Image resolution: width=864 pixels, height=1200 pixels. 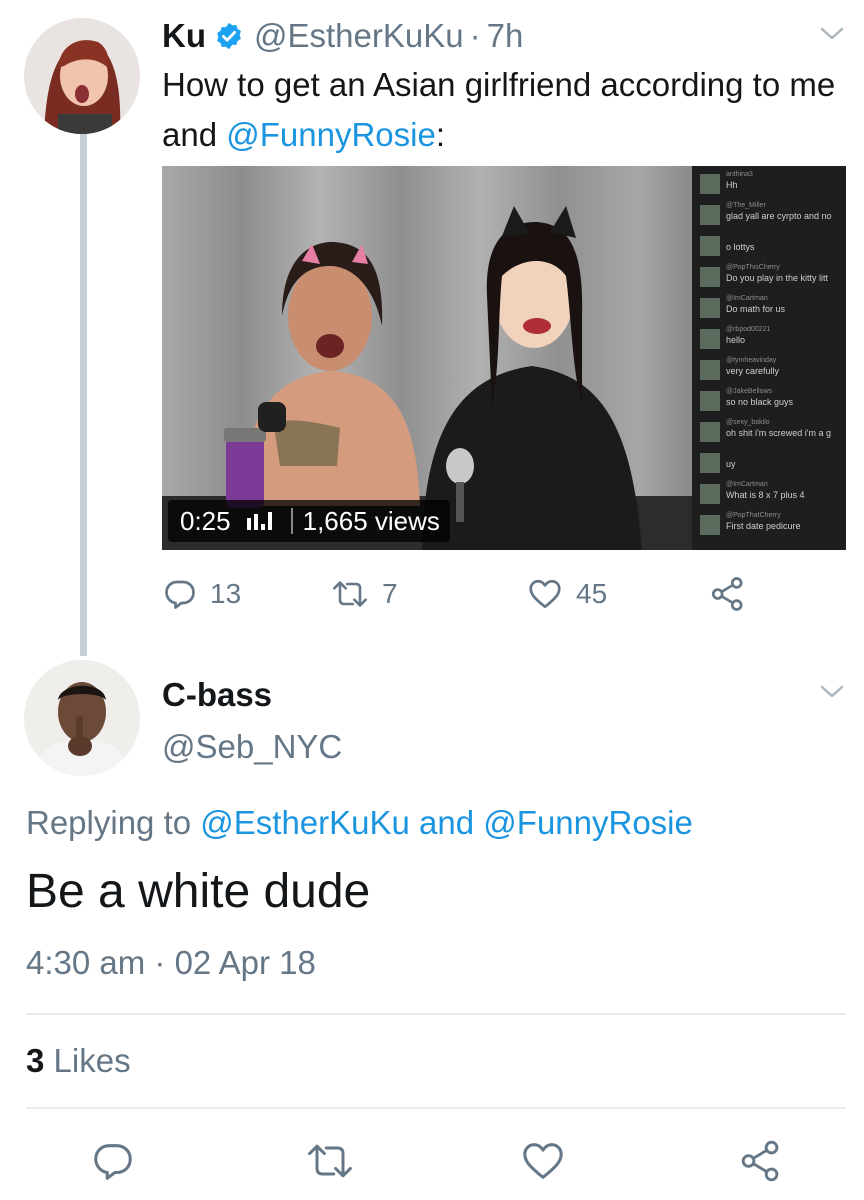 I want to click on verified-badge-icon, so click(x=229, y=36).